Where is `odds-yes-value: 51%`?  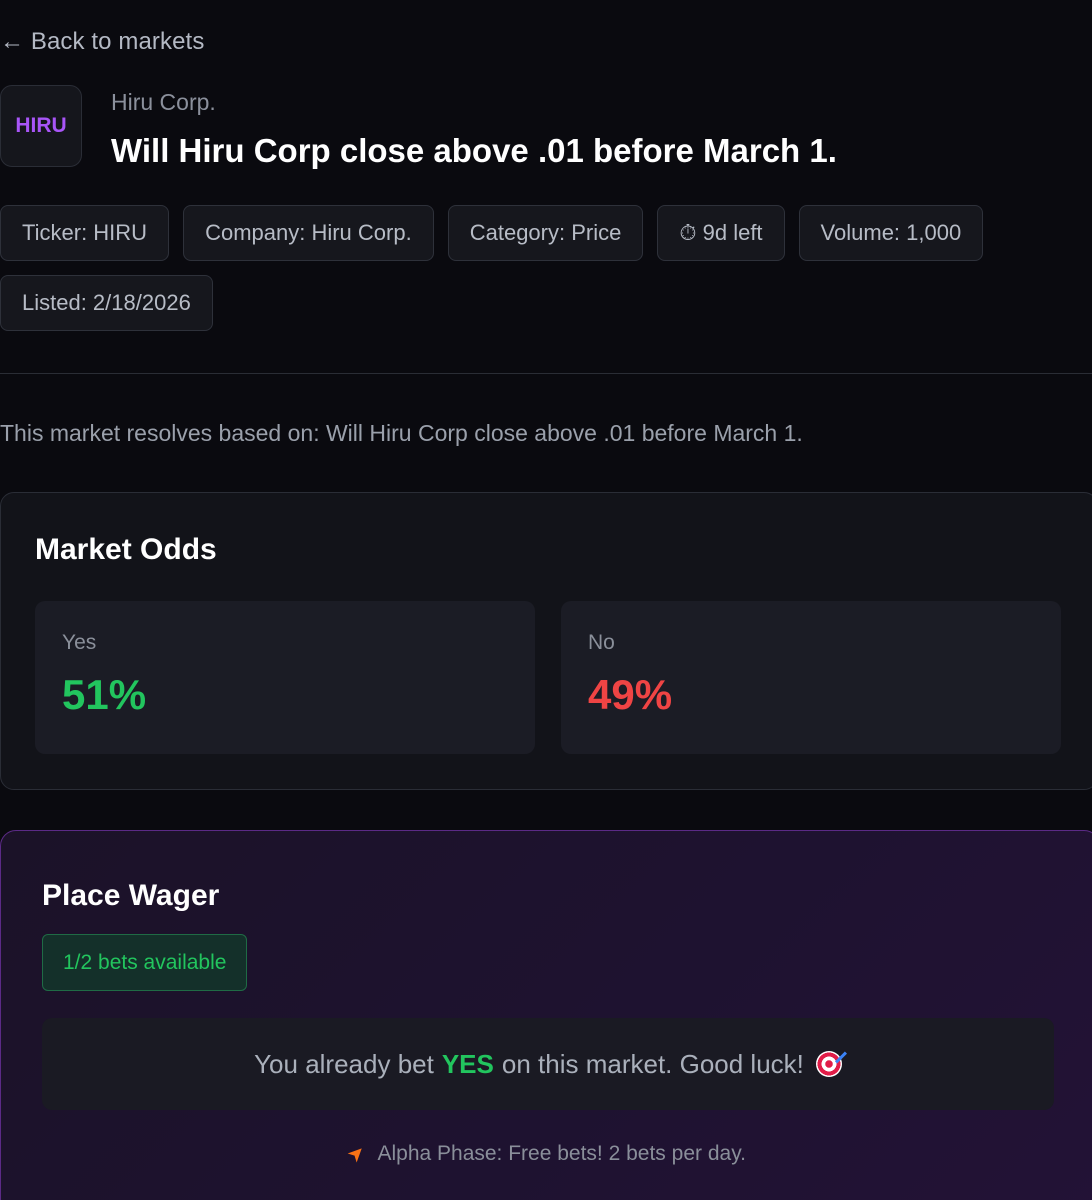 odds-yes-value: 51% is located at coordinates (104, 694).